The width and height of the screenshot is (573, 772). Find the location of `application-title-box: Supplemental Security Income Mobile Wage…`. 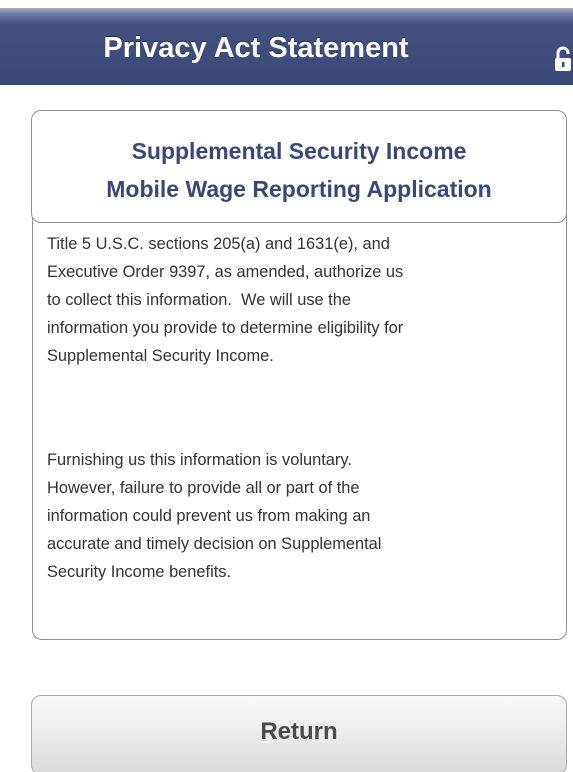

application-title-box: Supplemental Security Income Mobile Wage… is located at coordinates (299, 166).